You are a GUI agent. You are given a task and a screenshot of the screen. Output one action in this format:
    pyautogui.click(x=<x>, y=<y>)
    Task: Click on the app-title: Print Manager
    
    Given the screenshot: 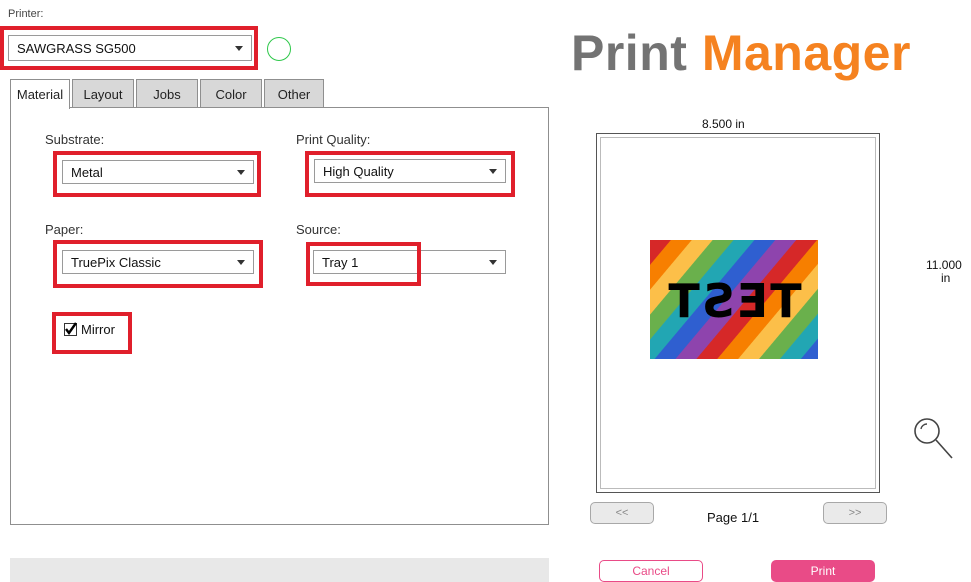 What is the action you would take?
    pyautogui.click(x=741, y=53)
    